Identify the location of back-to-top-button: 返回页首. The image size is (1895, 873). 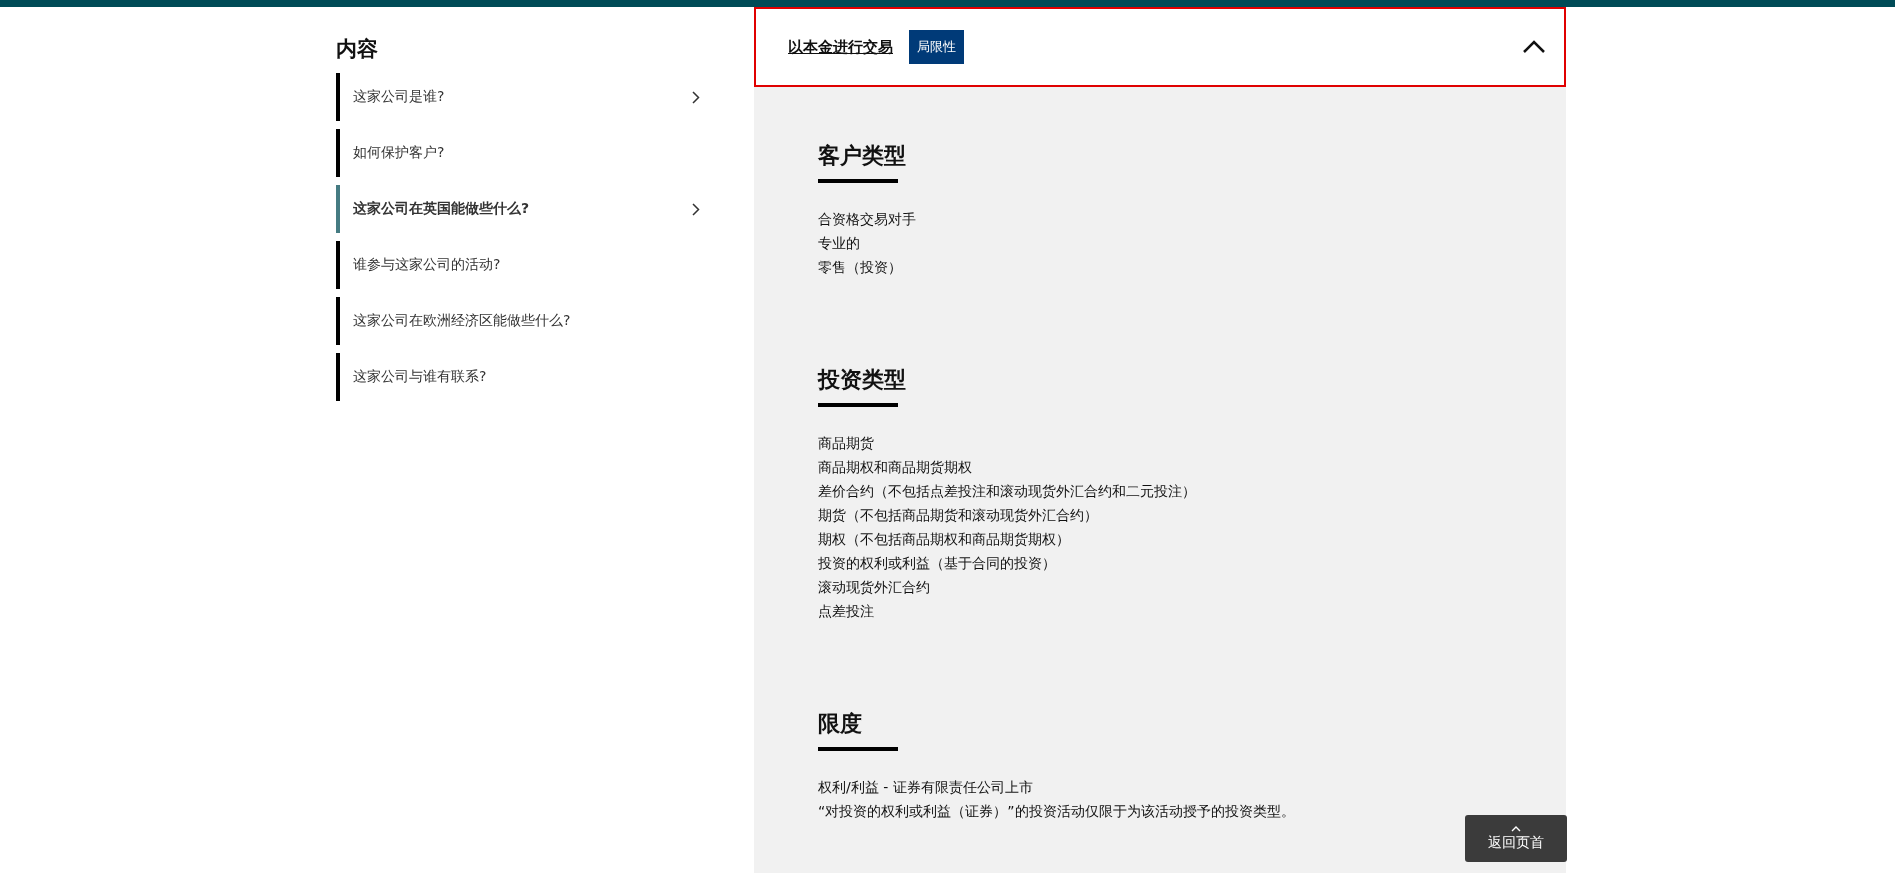
(1516, 838).